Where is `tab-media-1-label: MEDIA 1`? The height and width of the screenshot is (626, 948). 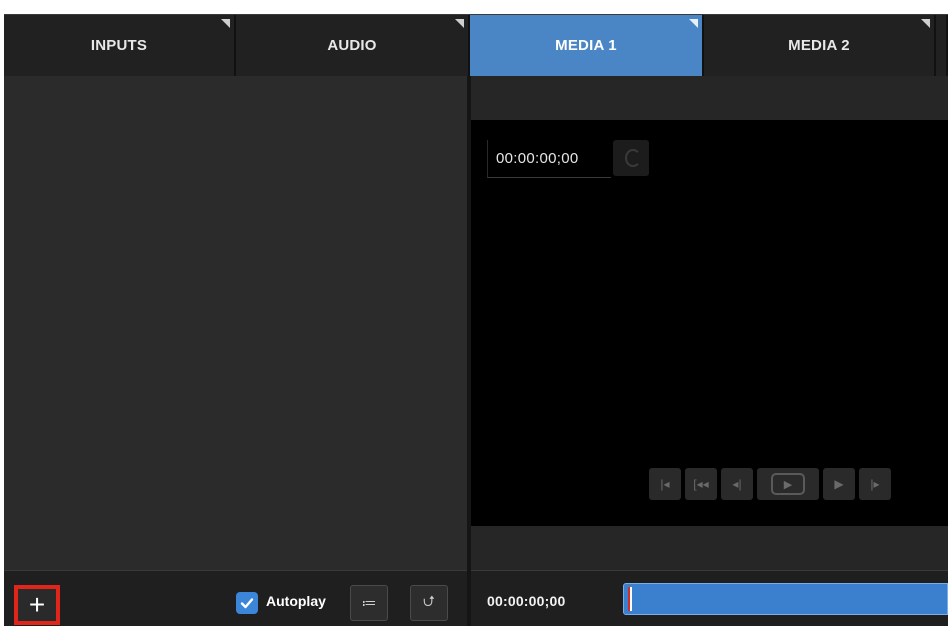 tab-media-1-label: MEDIA 1 is located at coordinates (586, 45).